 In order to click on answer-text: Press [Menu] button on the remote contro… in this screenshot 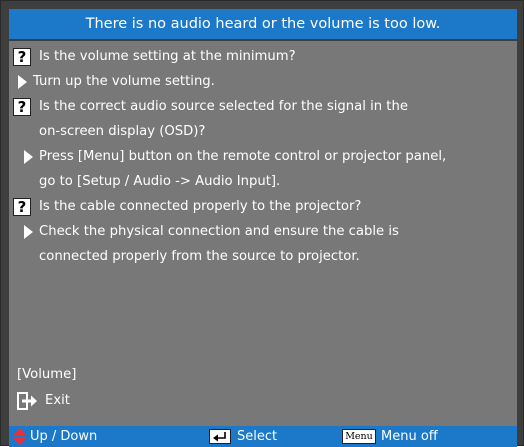, I will do `click(243, 156)`.